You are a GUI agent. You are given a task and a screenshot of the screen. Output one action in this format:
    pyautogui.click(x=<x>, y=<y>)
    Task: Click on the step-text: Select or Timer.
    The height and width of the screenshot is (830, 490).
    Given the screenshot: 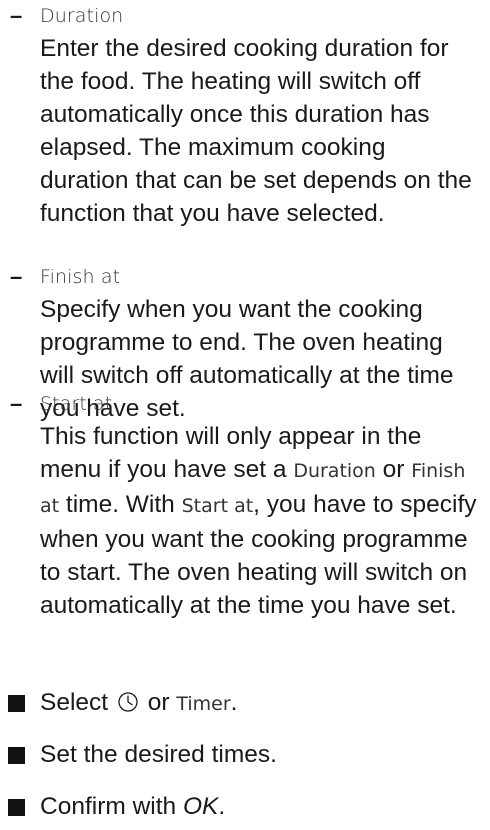 What is the action you would take?
    pyautogui.click(x=138, y=703)
    